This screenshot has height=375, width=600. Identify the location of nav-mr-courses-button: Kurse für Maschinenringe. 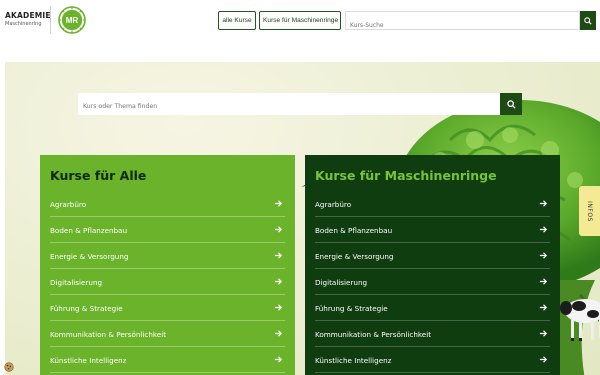
(300, 20).